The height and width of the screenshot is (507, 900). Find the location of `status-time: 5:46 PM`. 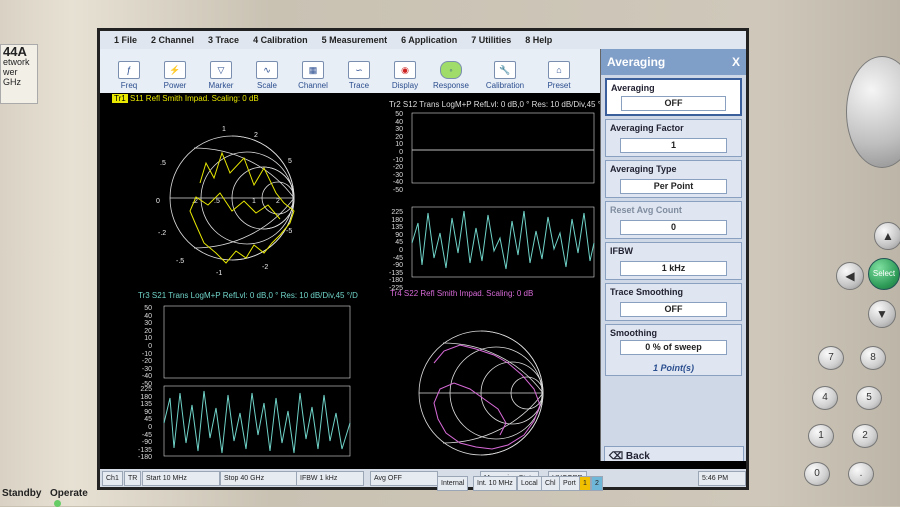

status-time: 5:46 PM is located at coordinates (722, 478).